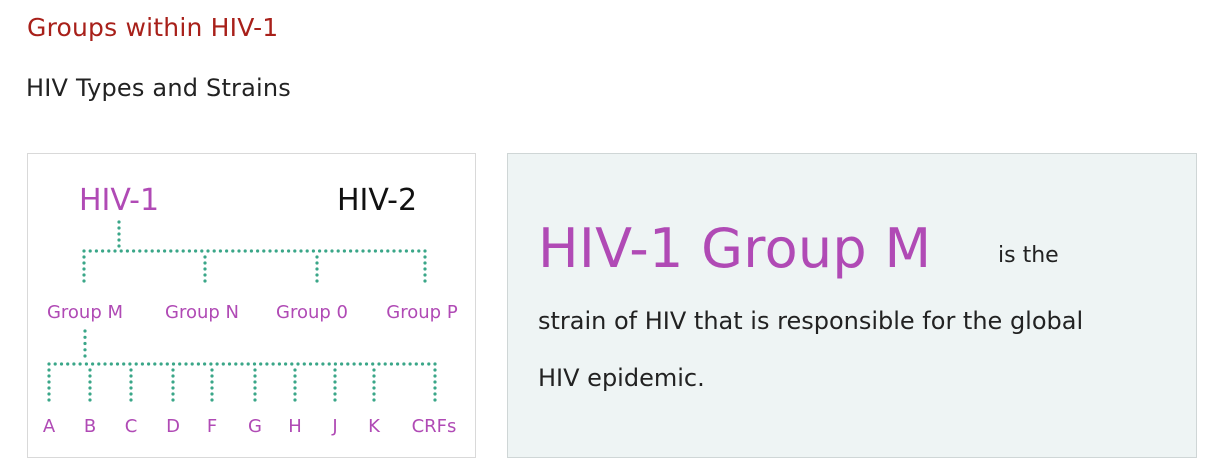 Image resolution: width=1222 pixels, height=476 pixels. I want to click on subtype-label: K, so click(374, 426).